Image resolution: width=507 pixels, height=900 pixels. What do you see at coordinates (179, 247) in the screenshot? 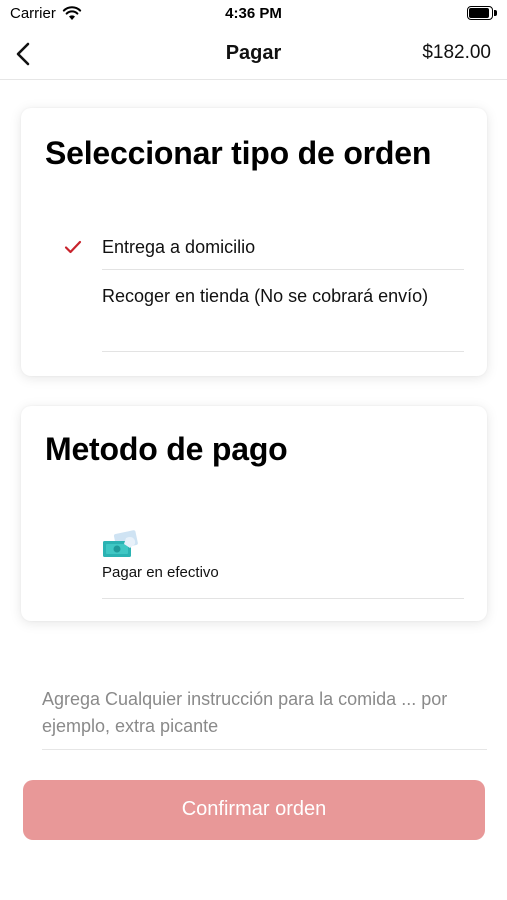
I see `option-label: Entrega a domicilio` at bounding box center [179, 247].